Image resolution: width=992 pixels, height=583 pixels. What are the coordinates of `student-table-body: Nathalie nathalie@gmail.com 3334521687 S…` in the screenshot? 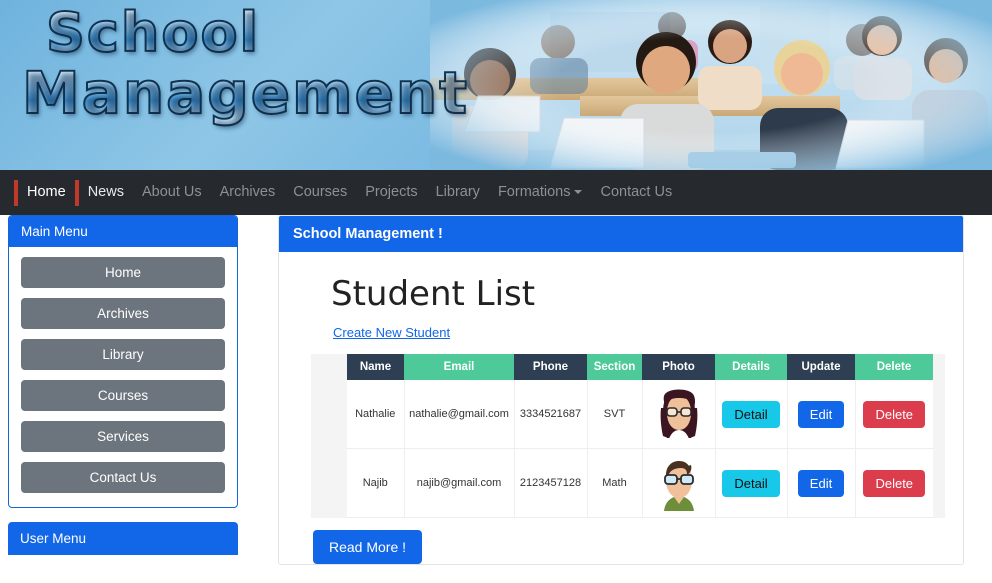 It's located at (640, 449).